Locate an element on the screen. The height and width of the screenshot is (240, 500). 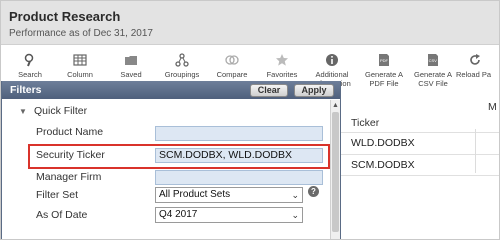
toolbar-column-button: Column is located at coordinates (80, 66).